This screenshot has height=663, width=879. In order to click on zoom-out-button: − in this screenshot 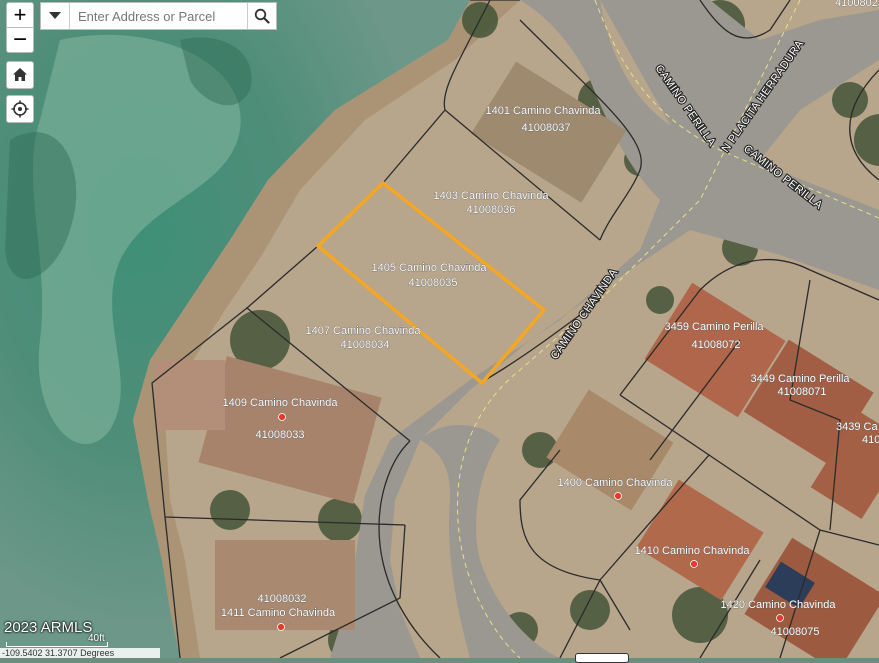, I will do `click(20, 40)`.